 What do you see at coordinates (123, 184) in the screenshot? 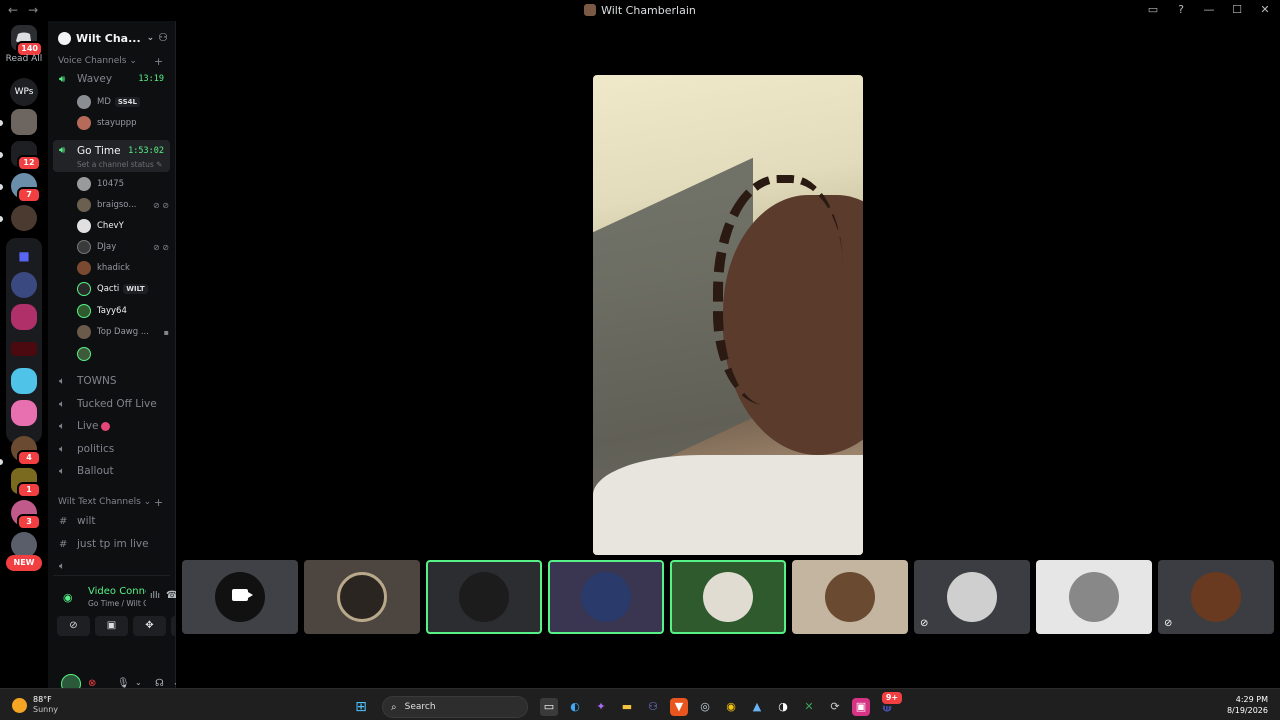
I see `voice-member: 10475` at bounding box center [123, 184].